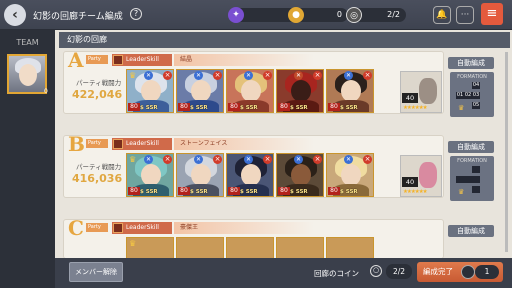 Image resolution: width=512 pixels, height=288 pixels. I want to click on avatar-number: 0, so click(46, 91).